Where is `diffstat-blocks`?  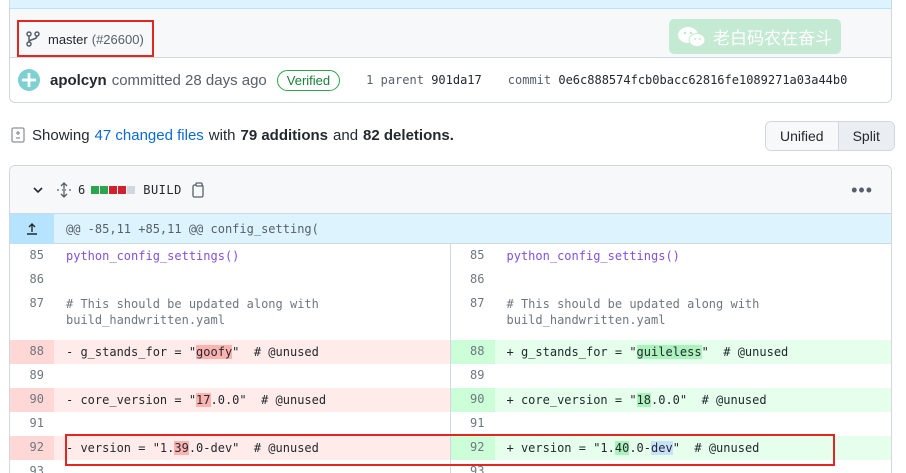 diffstat-blocks is located at coordinates (113, 189).